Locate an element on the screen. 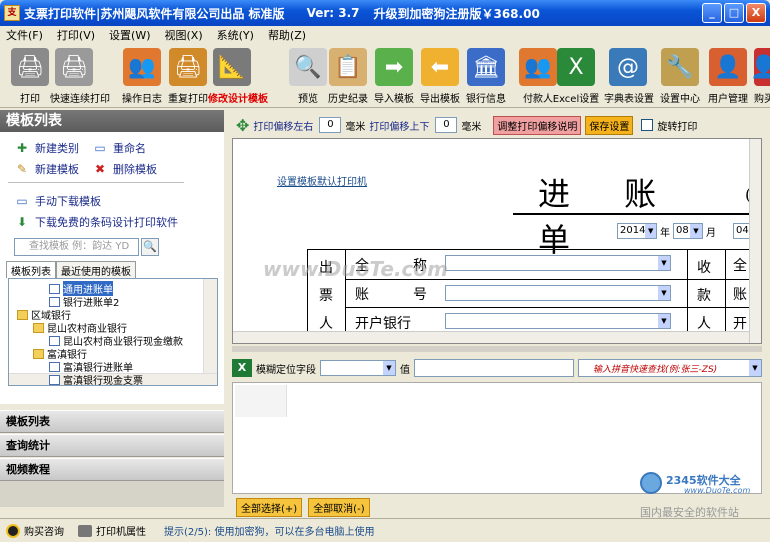 The image size is (770, 542). new-template-button: ✎ 新建模板 is located at coordinates (46, 169).